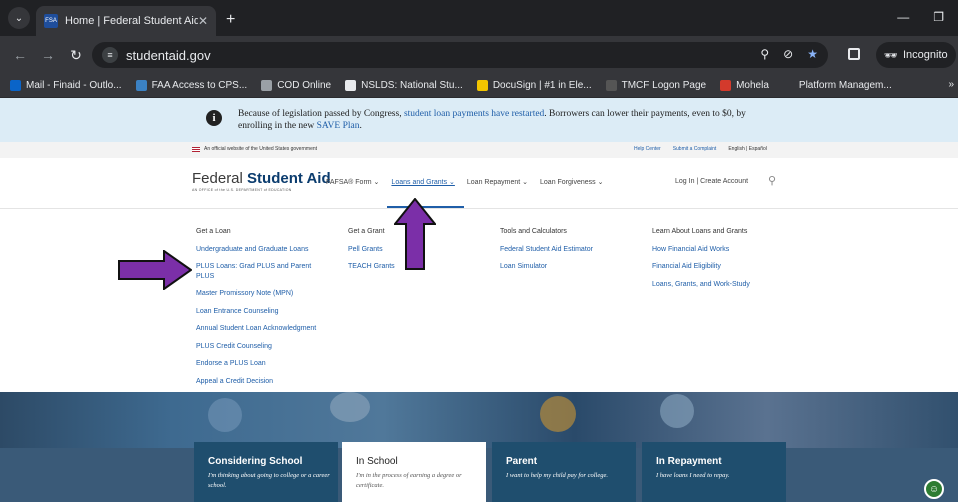 Image resolution: width=958 pixels, height=502 pixels. What do you see at coordinates (338, 126) in the screenshot?
I see `save-plan-link: SAVE Plan` at bounding box center [338, 126].